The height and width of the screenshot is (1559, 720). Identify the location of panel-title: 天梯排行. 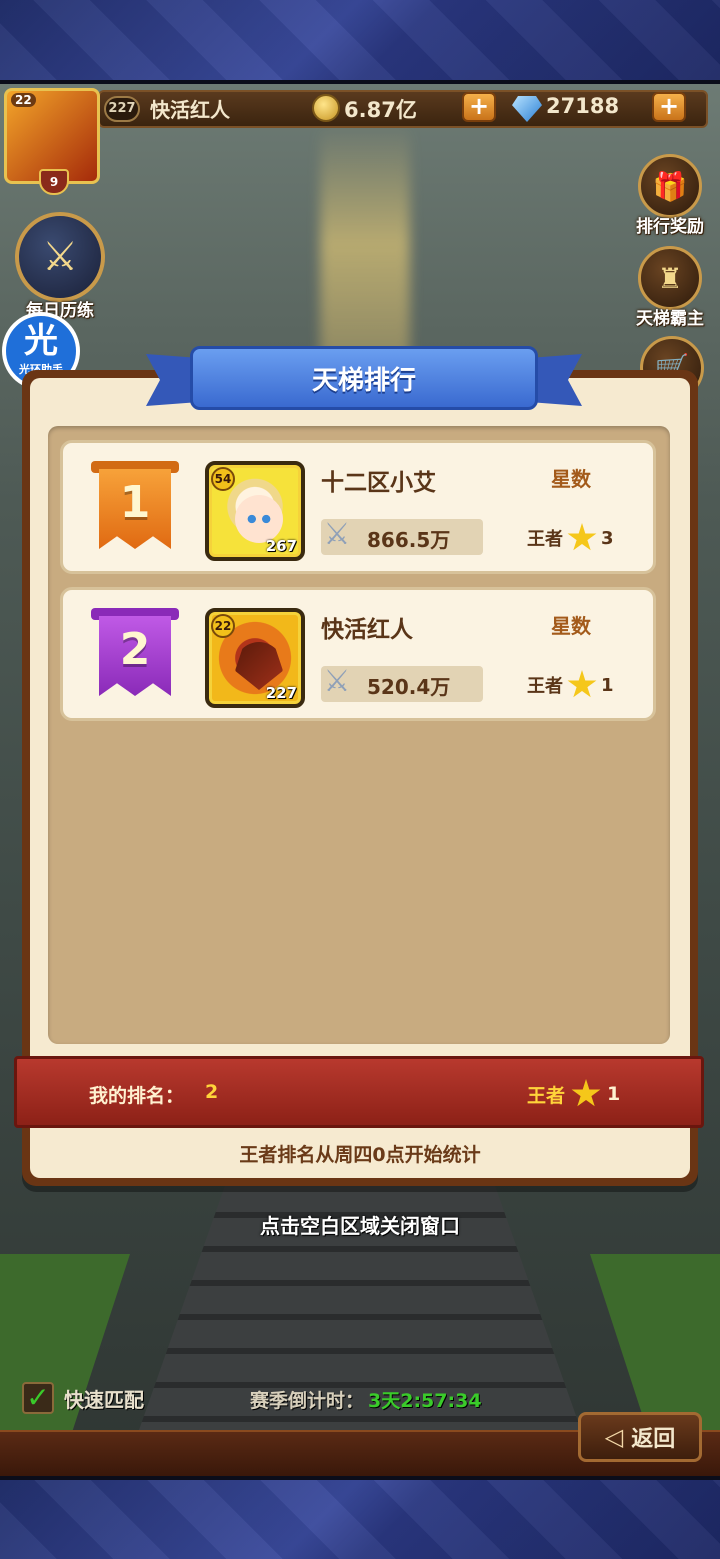
(363, 380).